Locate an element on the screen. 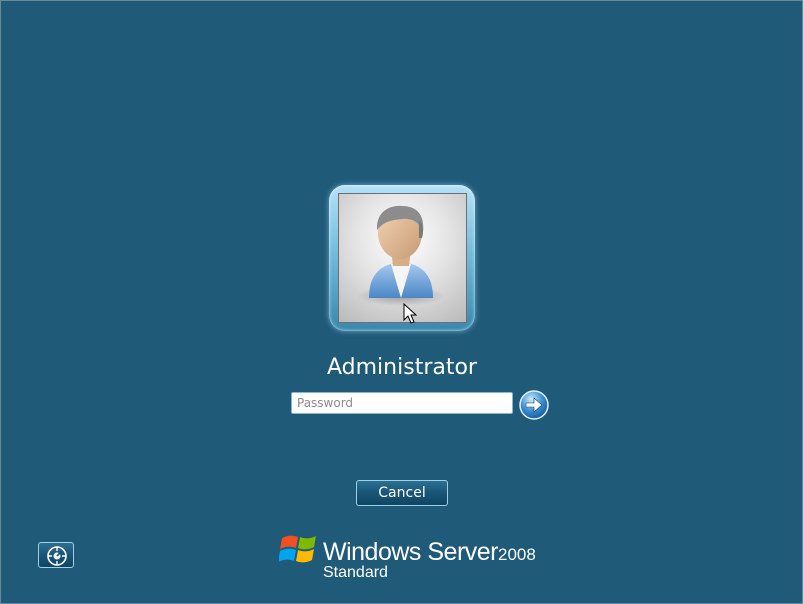 This screenshot has height=604, width=803. product-edition: Standard is located at coordinates (355, 572).